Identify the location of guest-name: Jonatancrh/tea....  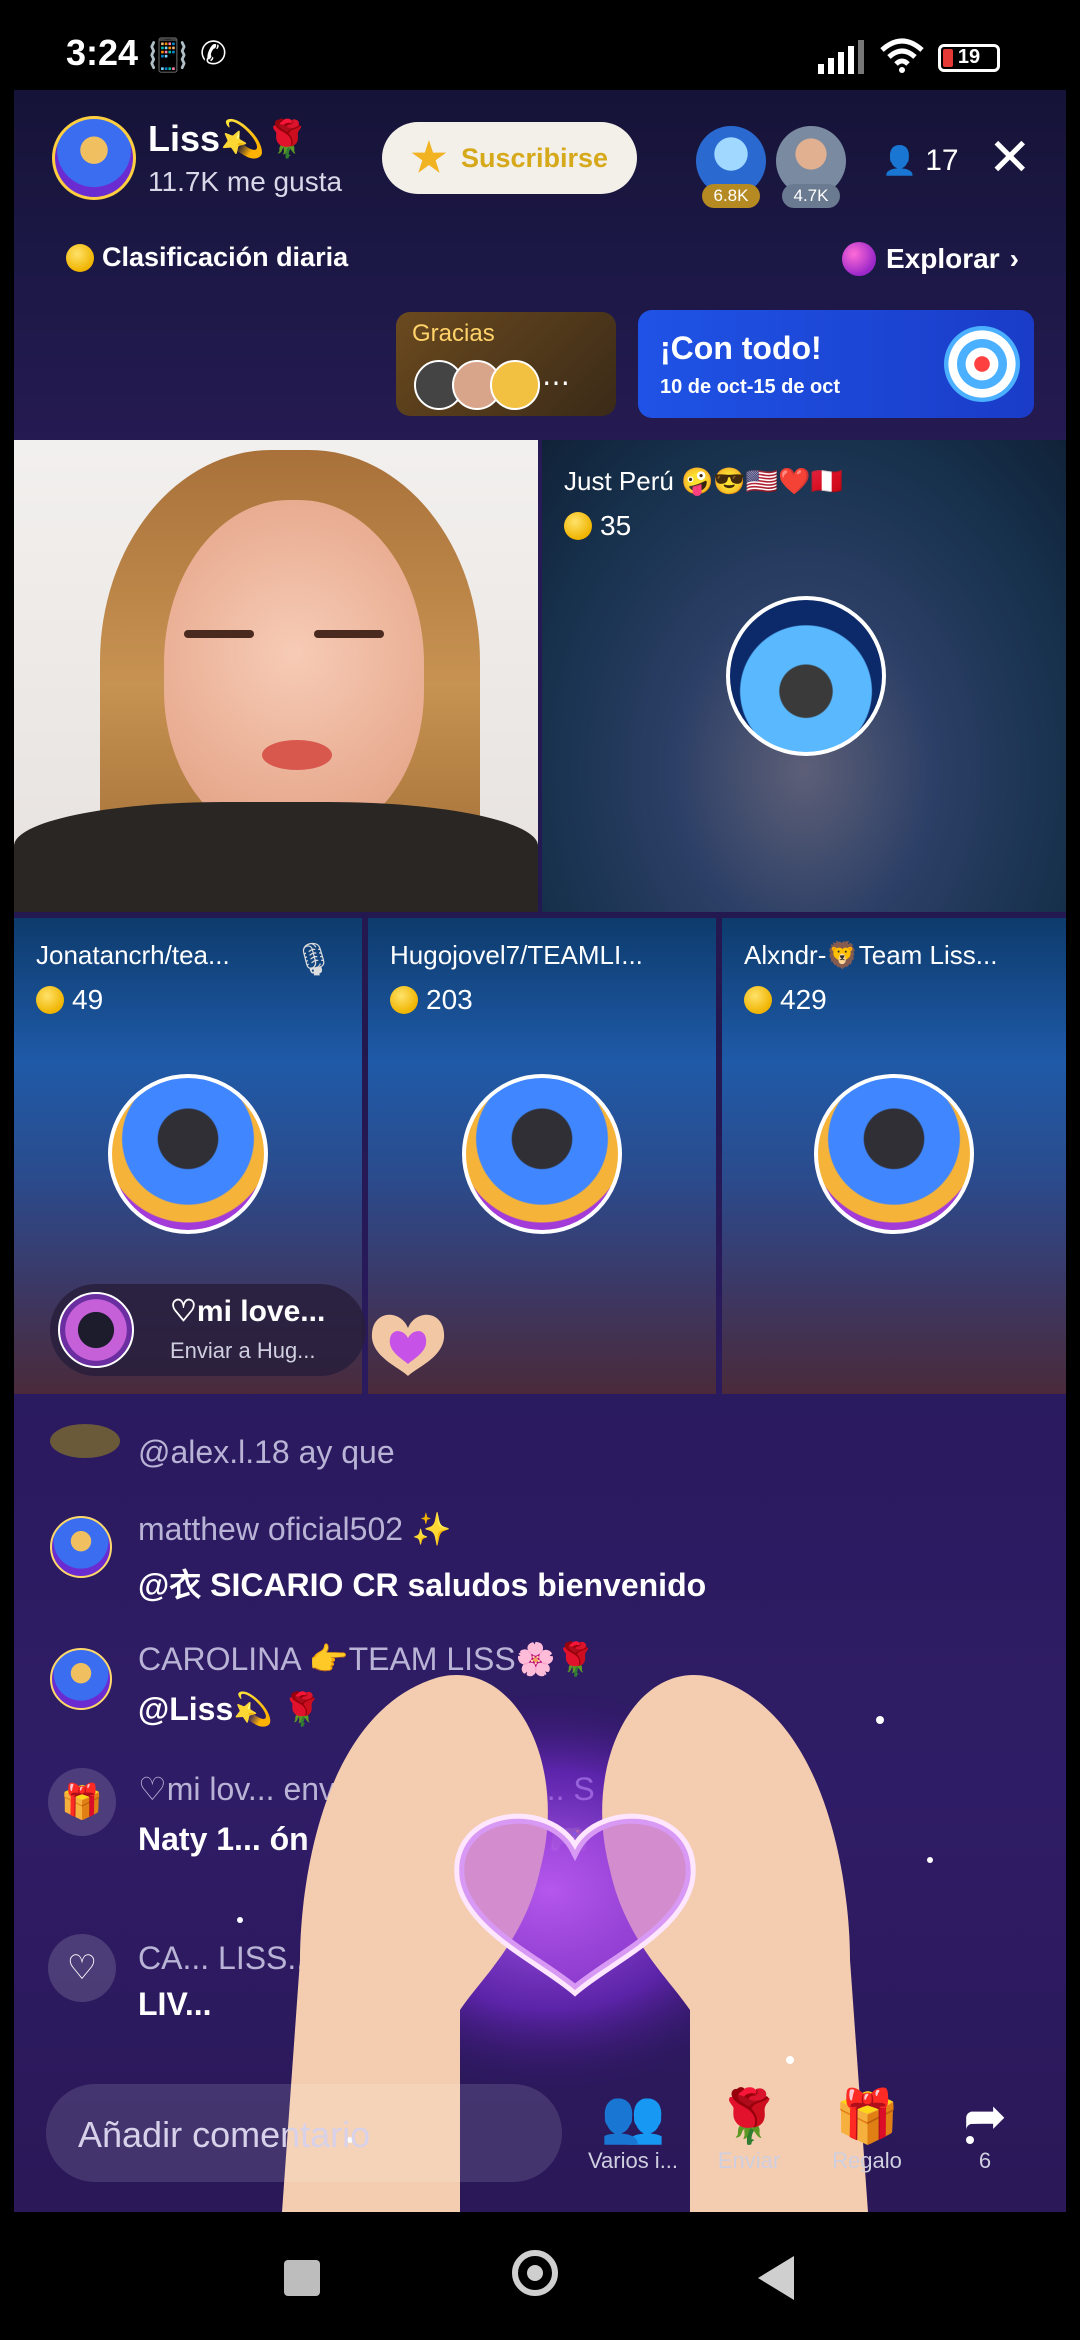
(133, 955).